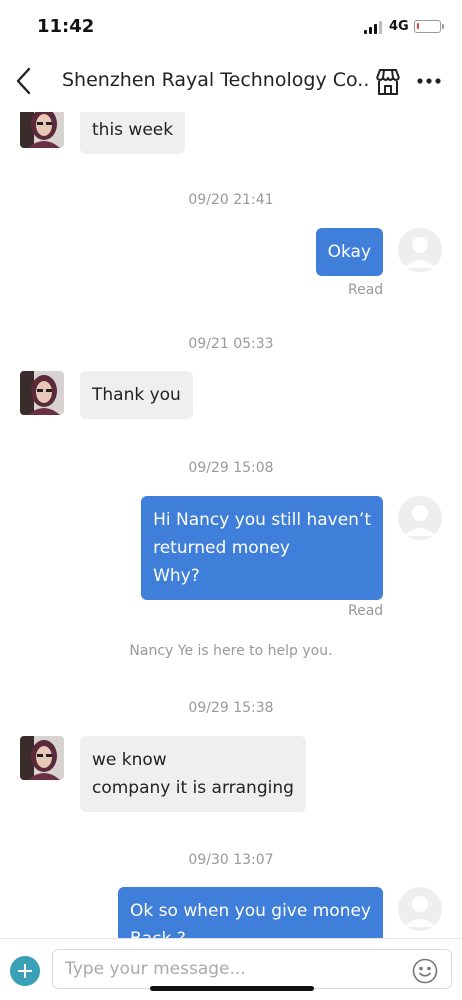 This screenshot has width=462, height=1000. Describe the element at coordinates (231, 860) in the screenshot. I see `message-timestamp: 09/30 13:07` at that location.